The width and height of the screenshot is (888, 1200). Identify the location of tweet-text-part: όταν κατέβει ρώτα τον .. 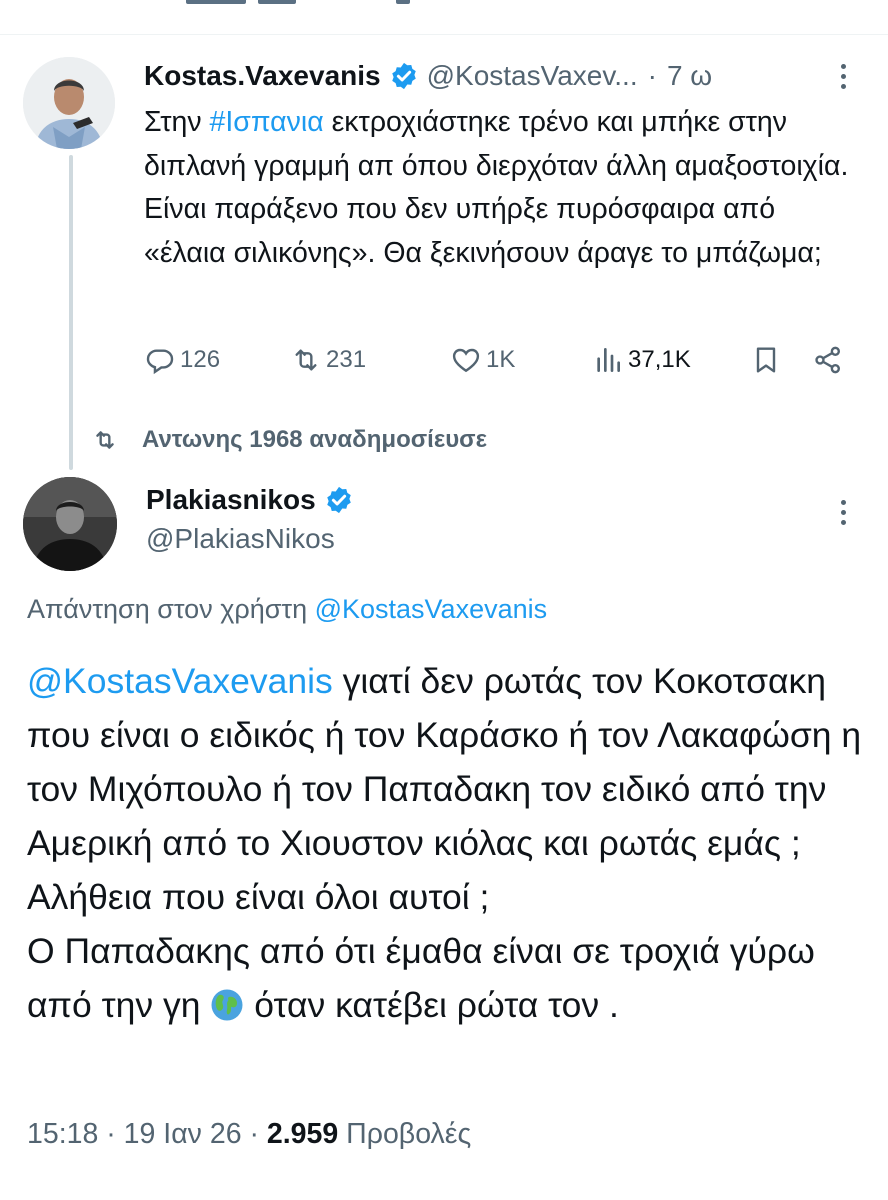
(431, 1005).